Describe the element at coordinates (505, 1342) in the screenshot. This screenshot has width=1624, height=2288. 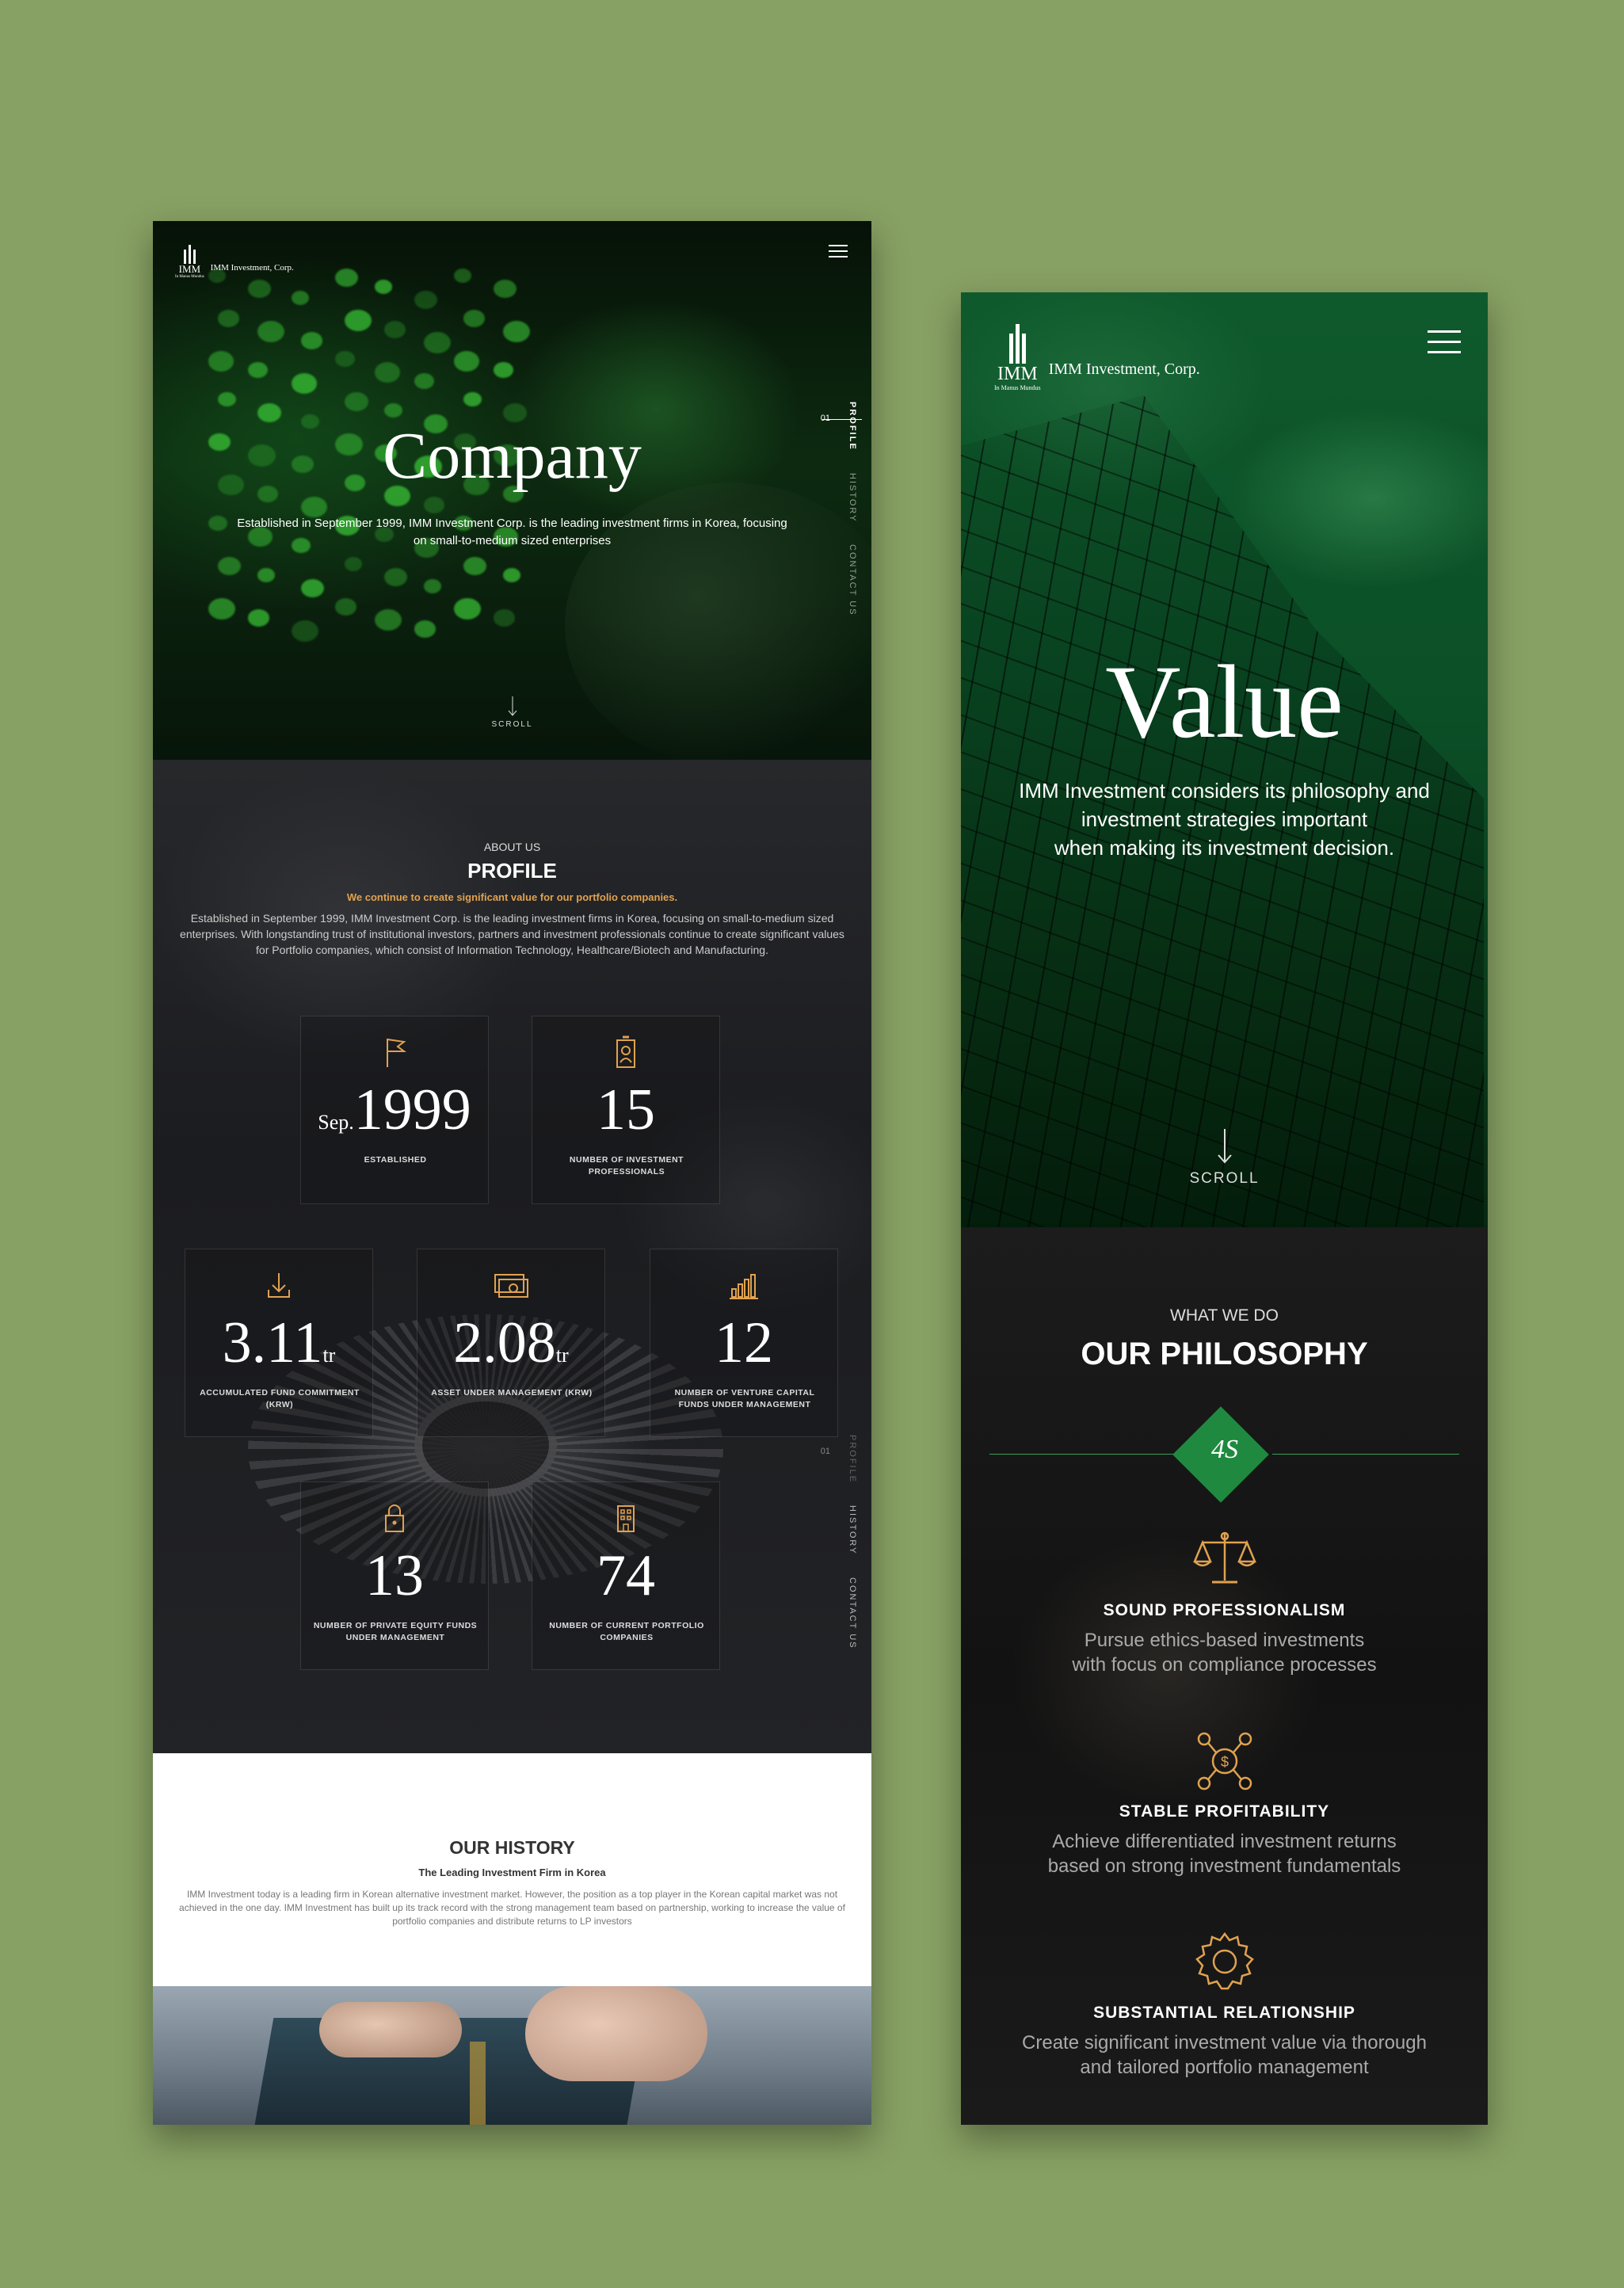
I see `stat-value: 2.08` at that location.